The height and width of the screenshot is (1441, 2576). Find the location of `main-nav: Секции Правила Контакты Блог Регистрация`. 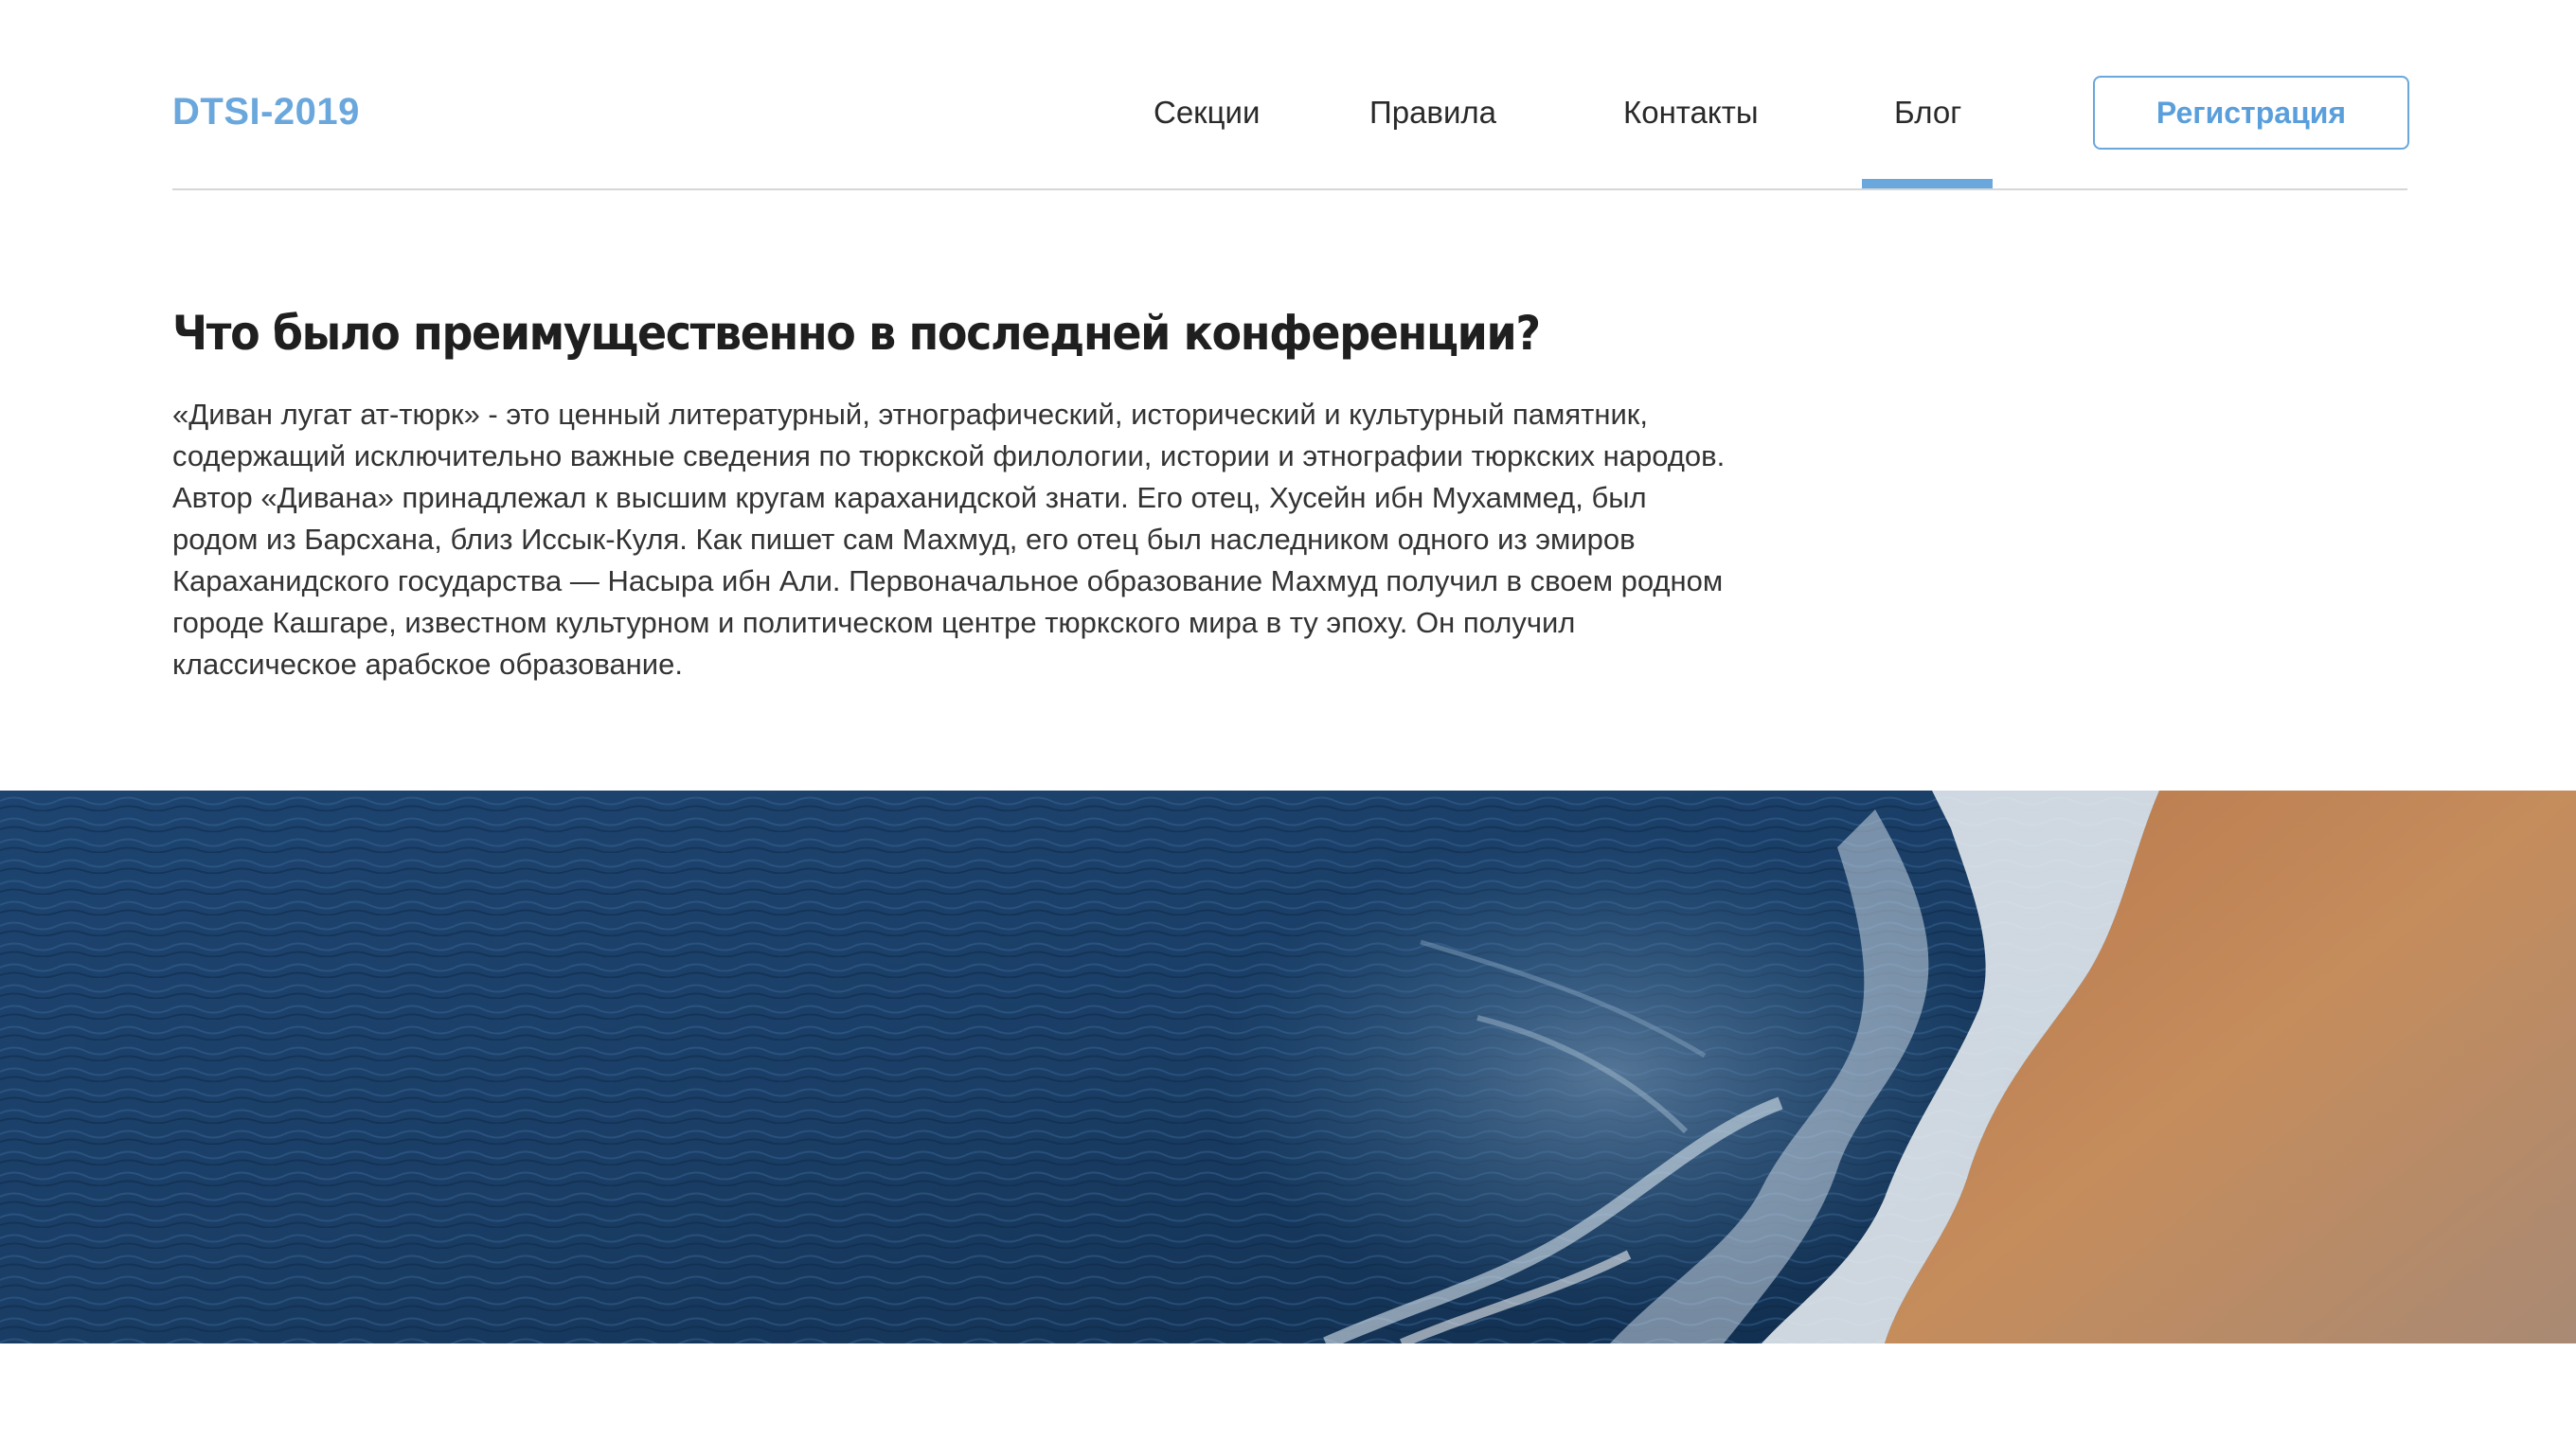

main-nav: Секции Правила Контакты Блог Регистрация is located at coordinates (1290, 94).